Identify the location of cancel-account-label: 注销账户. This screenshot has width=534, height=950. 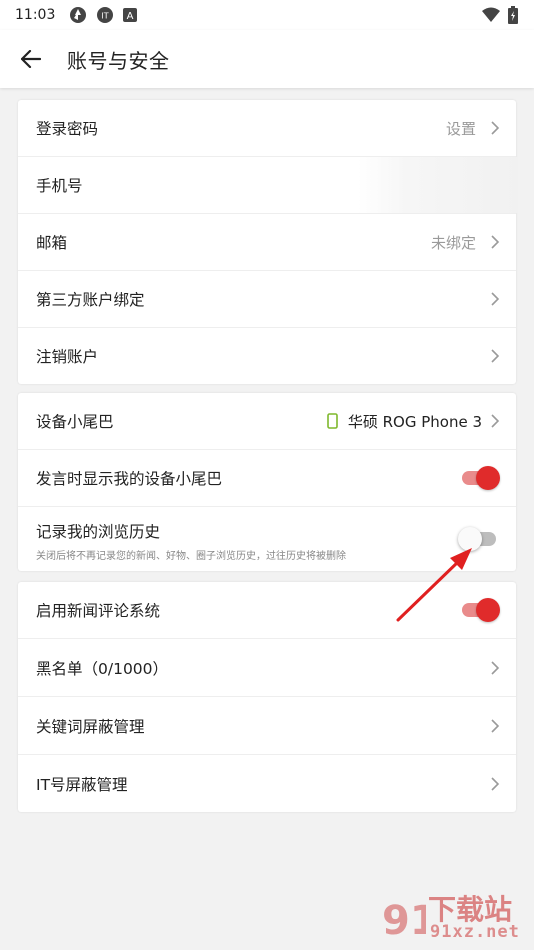
(67, 357).